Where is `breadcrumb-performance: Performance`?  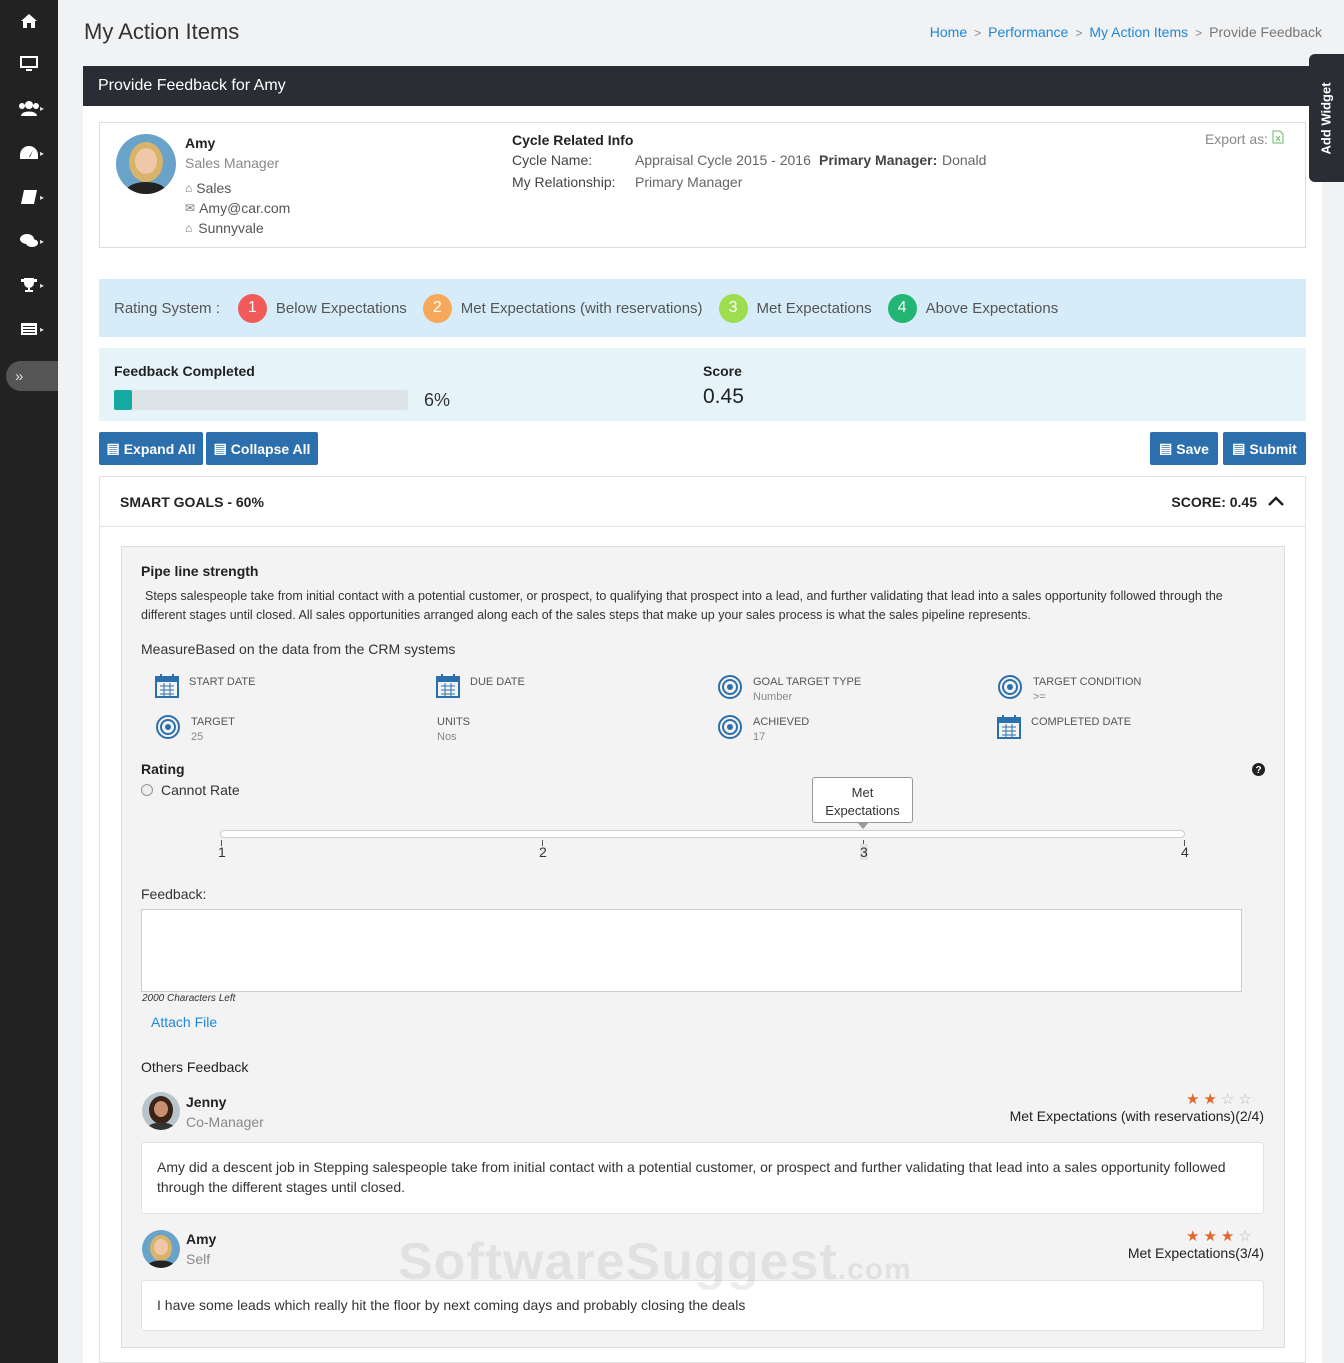 breadcrumb-performance: Performance is located at coordinates (1028, 33).